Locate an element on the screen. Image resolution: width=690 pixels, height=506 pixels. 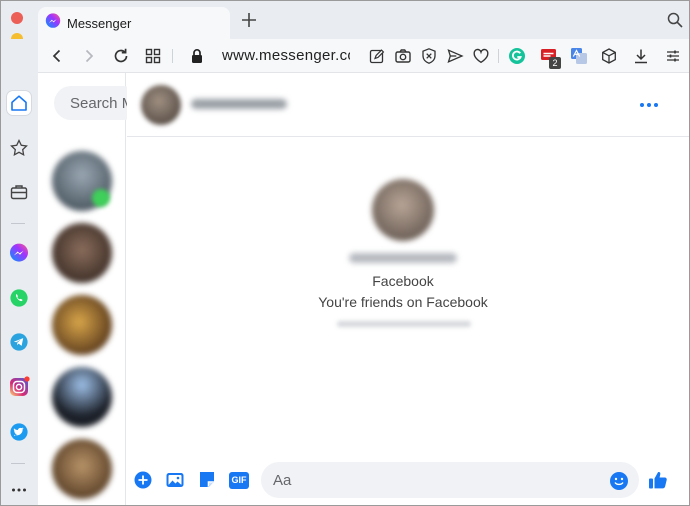
dock-more-button is located at coordinates (19, 490).